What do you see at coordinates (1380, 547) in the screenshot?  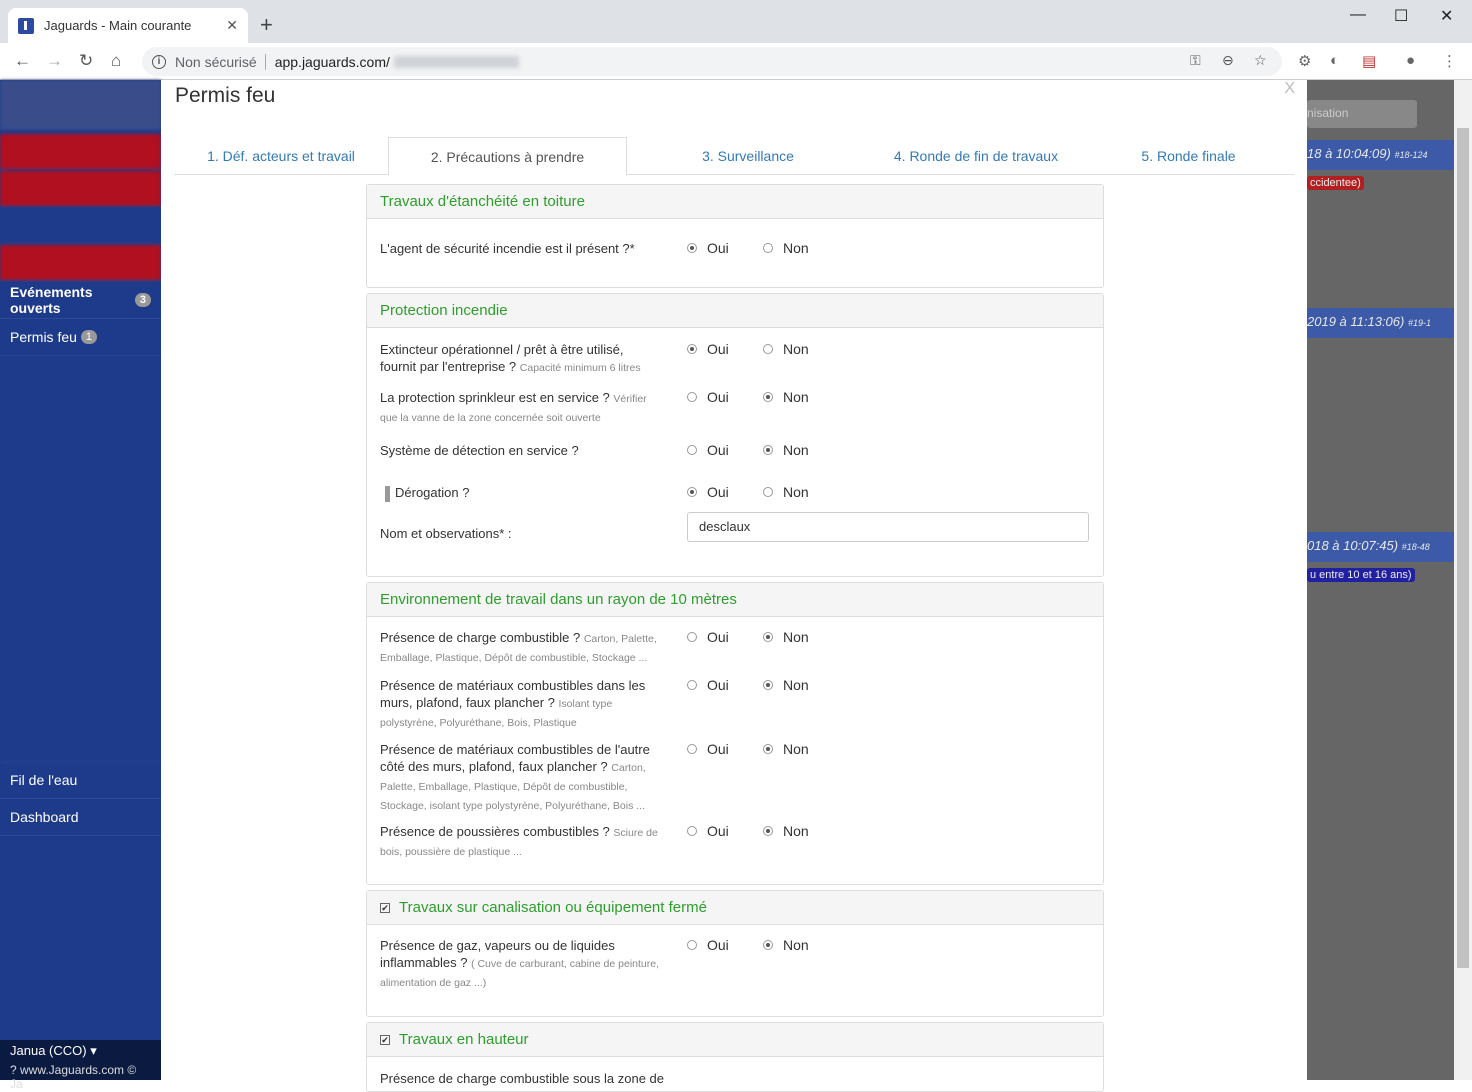 I see `event-header: 018 à 10:07:45) #18-48` at bounding box center [1380, 547].